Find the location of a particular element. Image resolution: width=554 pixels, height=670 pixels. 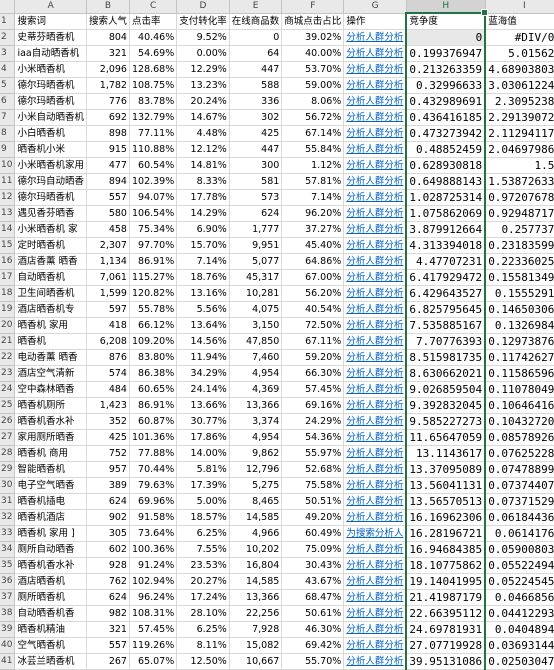

keyword-cell: 家用厕所晒香 is located at coordinates (50, 437).